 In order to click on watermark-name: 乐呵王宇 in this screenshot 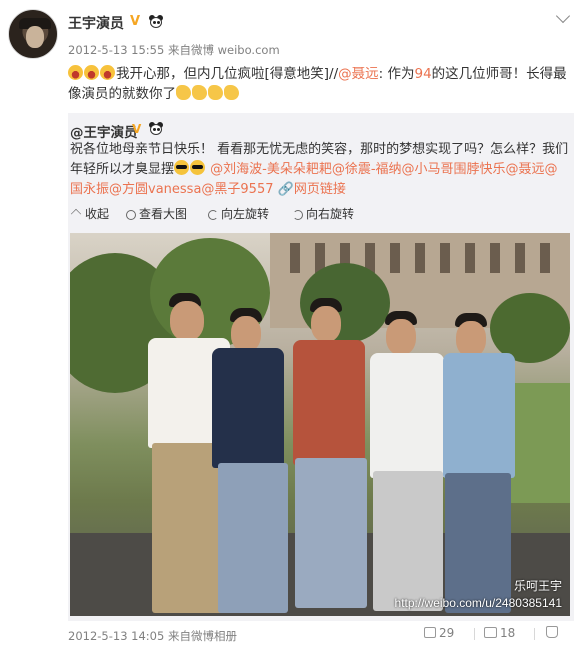, I will do `click(537, 586)`.